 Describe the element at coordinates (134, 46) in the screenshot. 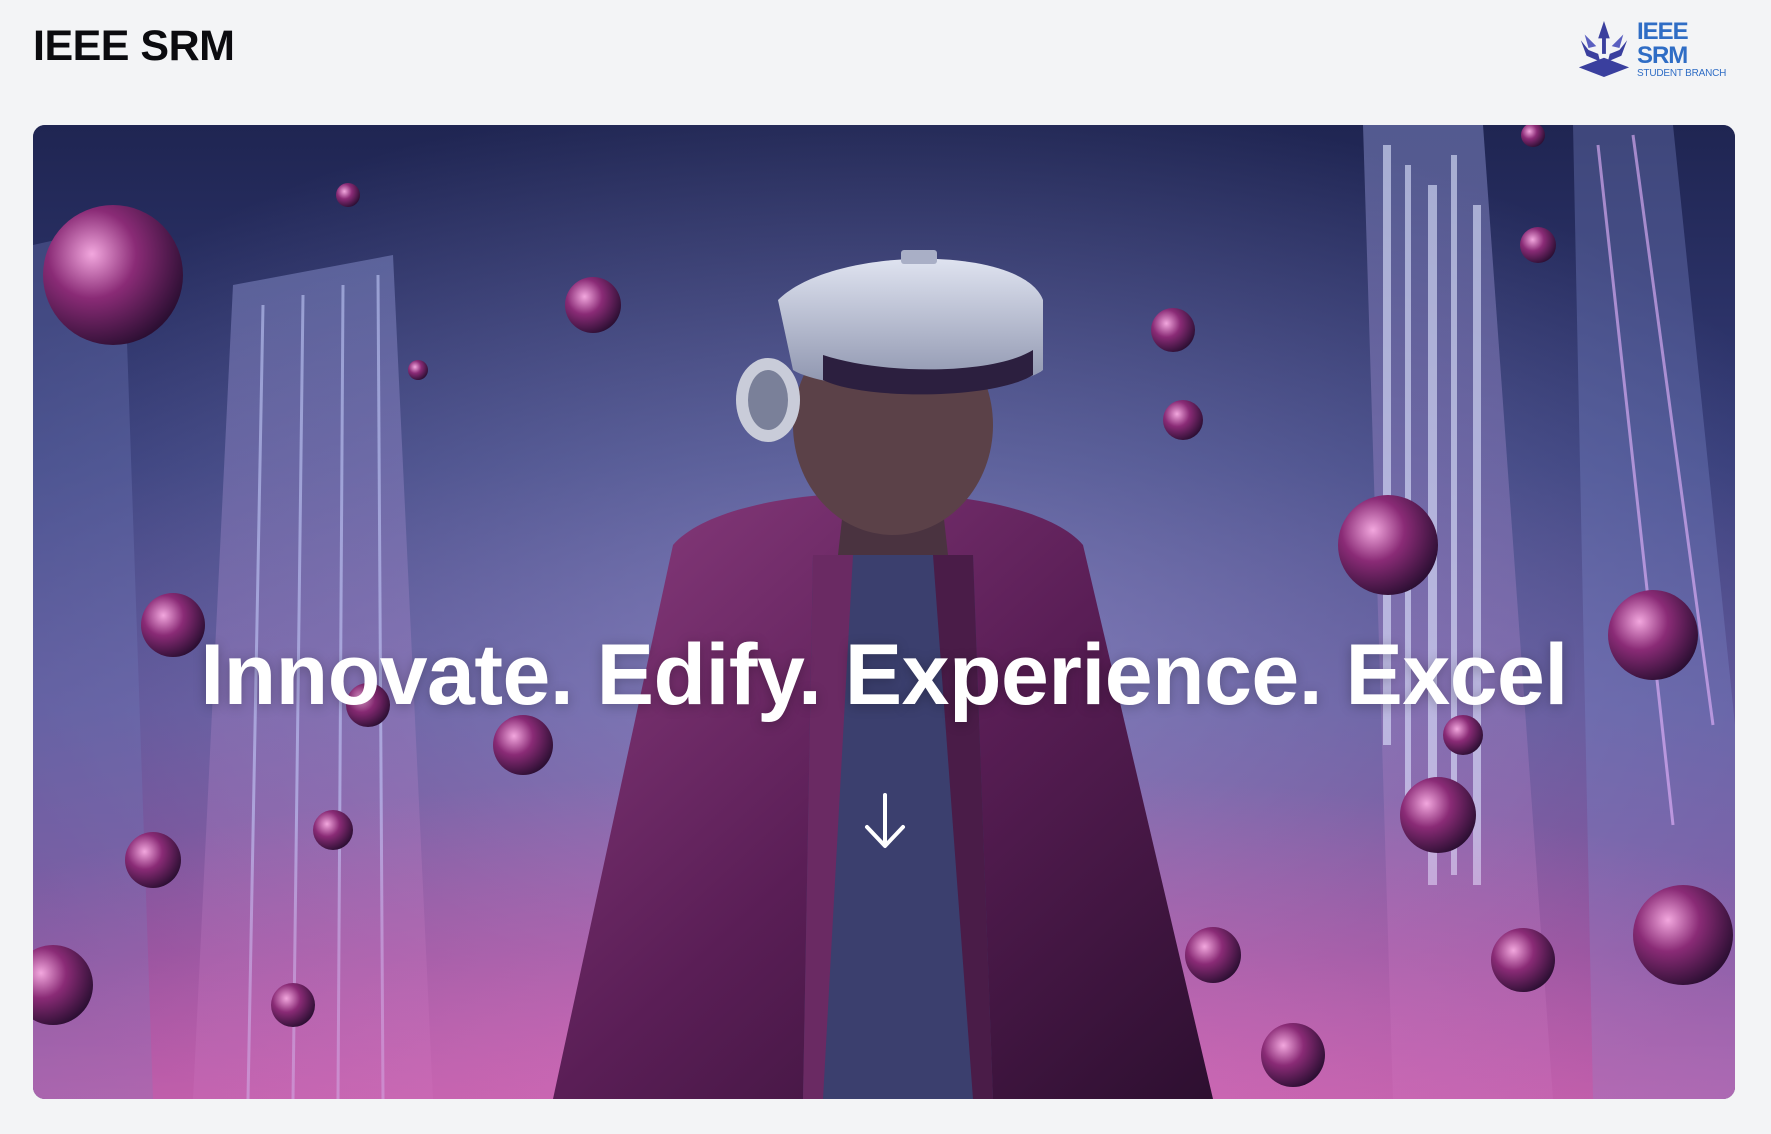

I see `site-title: IEEE SRM` at that location.